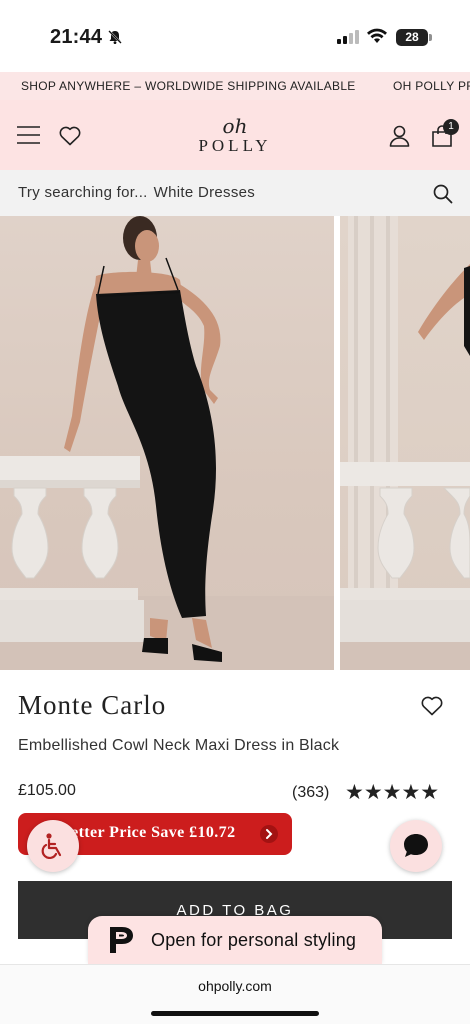  Describe the element at coordinates (115, 37) in the screenshot. I see `bell-slash-icon` at that location.